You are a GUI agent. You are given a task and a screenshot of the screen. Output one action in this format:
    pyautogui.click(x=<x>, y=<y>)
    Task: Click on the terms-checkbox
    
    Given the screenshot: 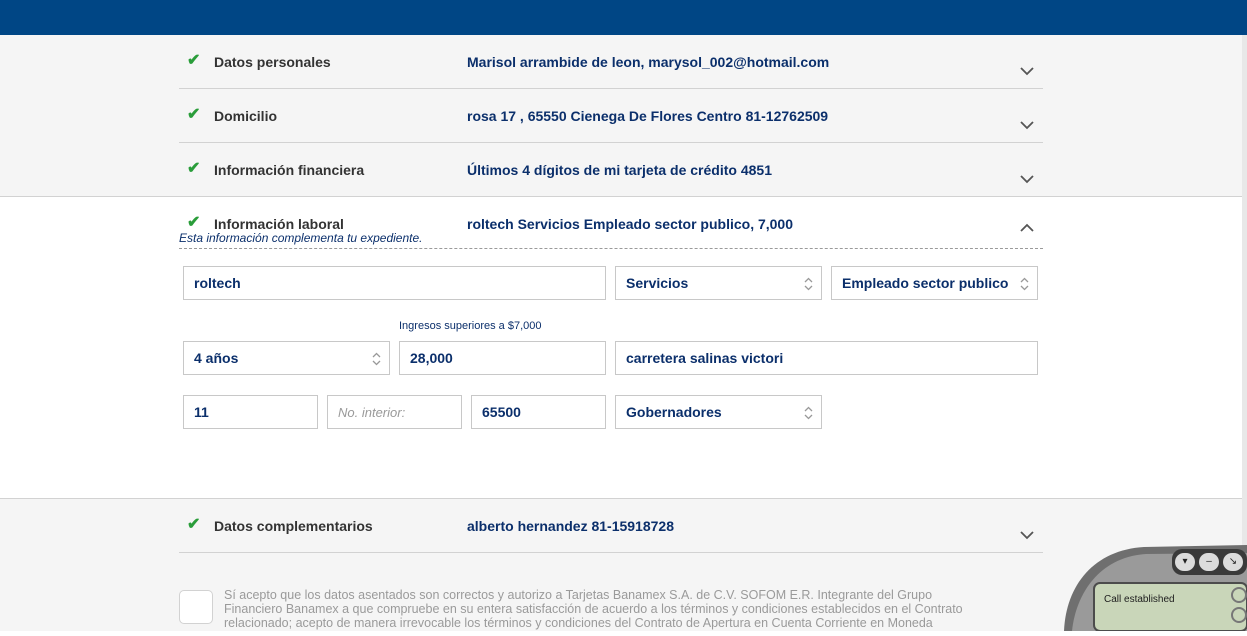 What is the action you would take?
    pyautogui.click(x=196, y=607)
    